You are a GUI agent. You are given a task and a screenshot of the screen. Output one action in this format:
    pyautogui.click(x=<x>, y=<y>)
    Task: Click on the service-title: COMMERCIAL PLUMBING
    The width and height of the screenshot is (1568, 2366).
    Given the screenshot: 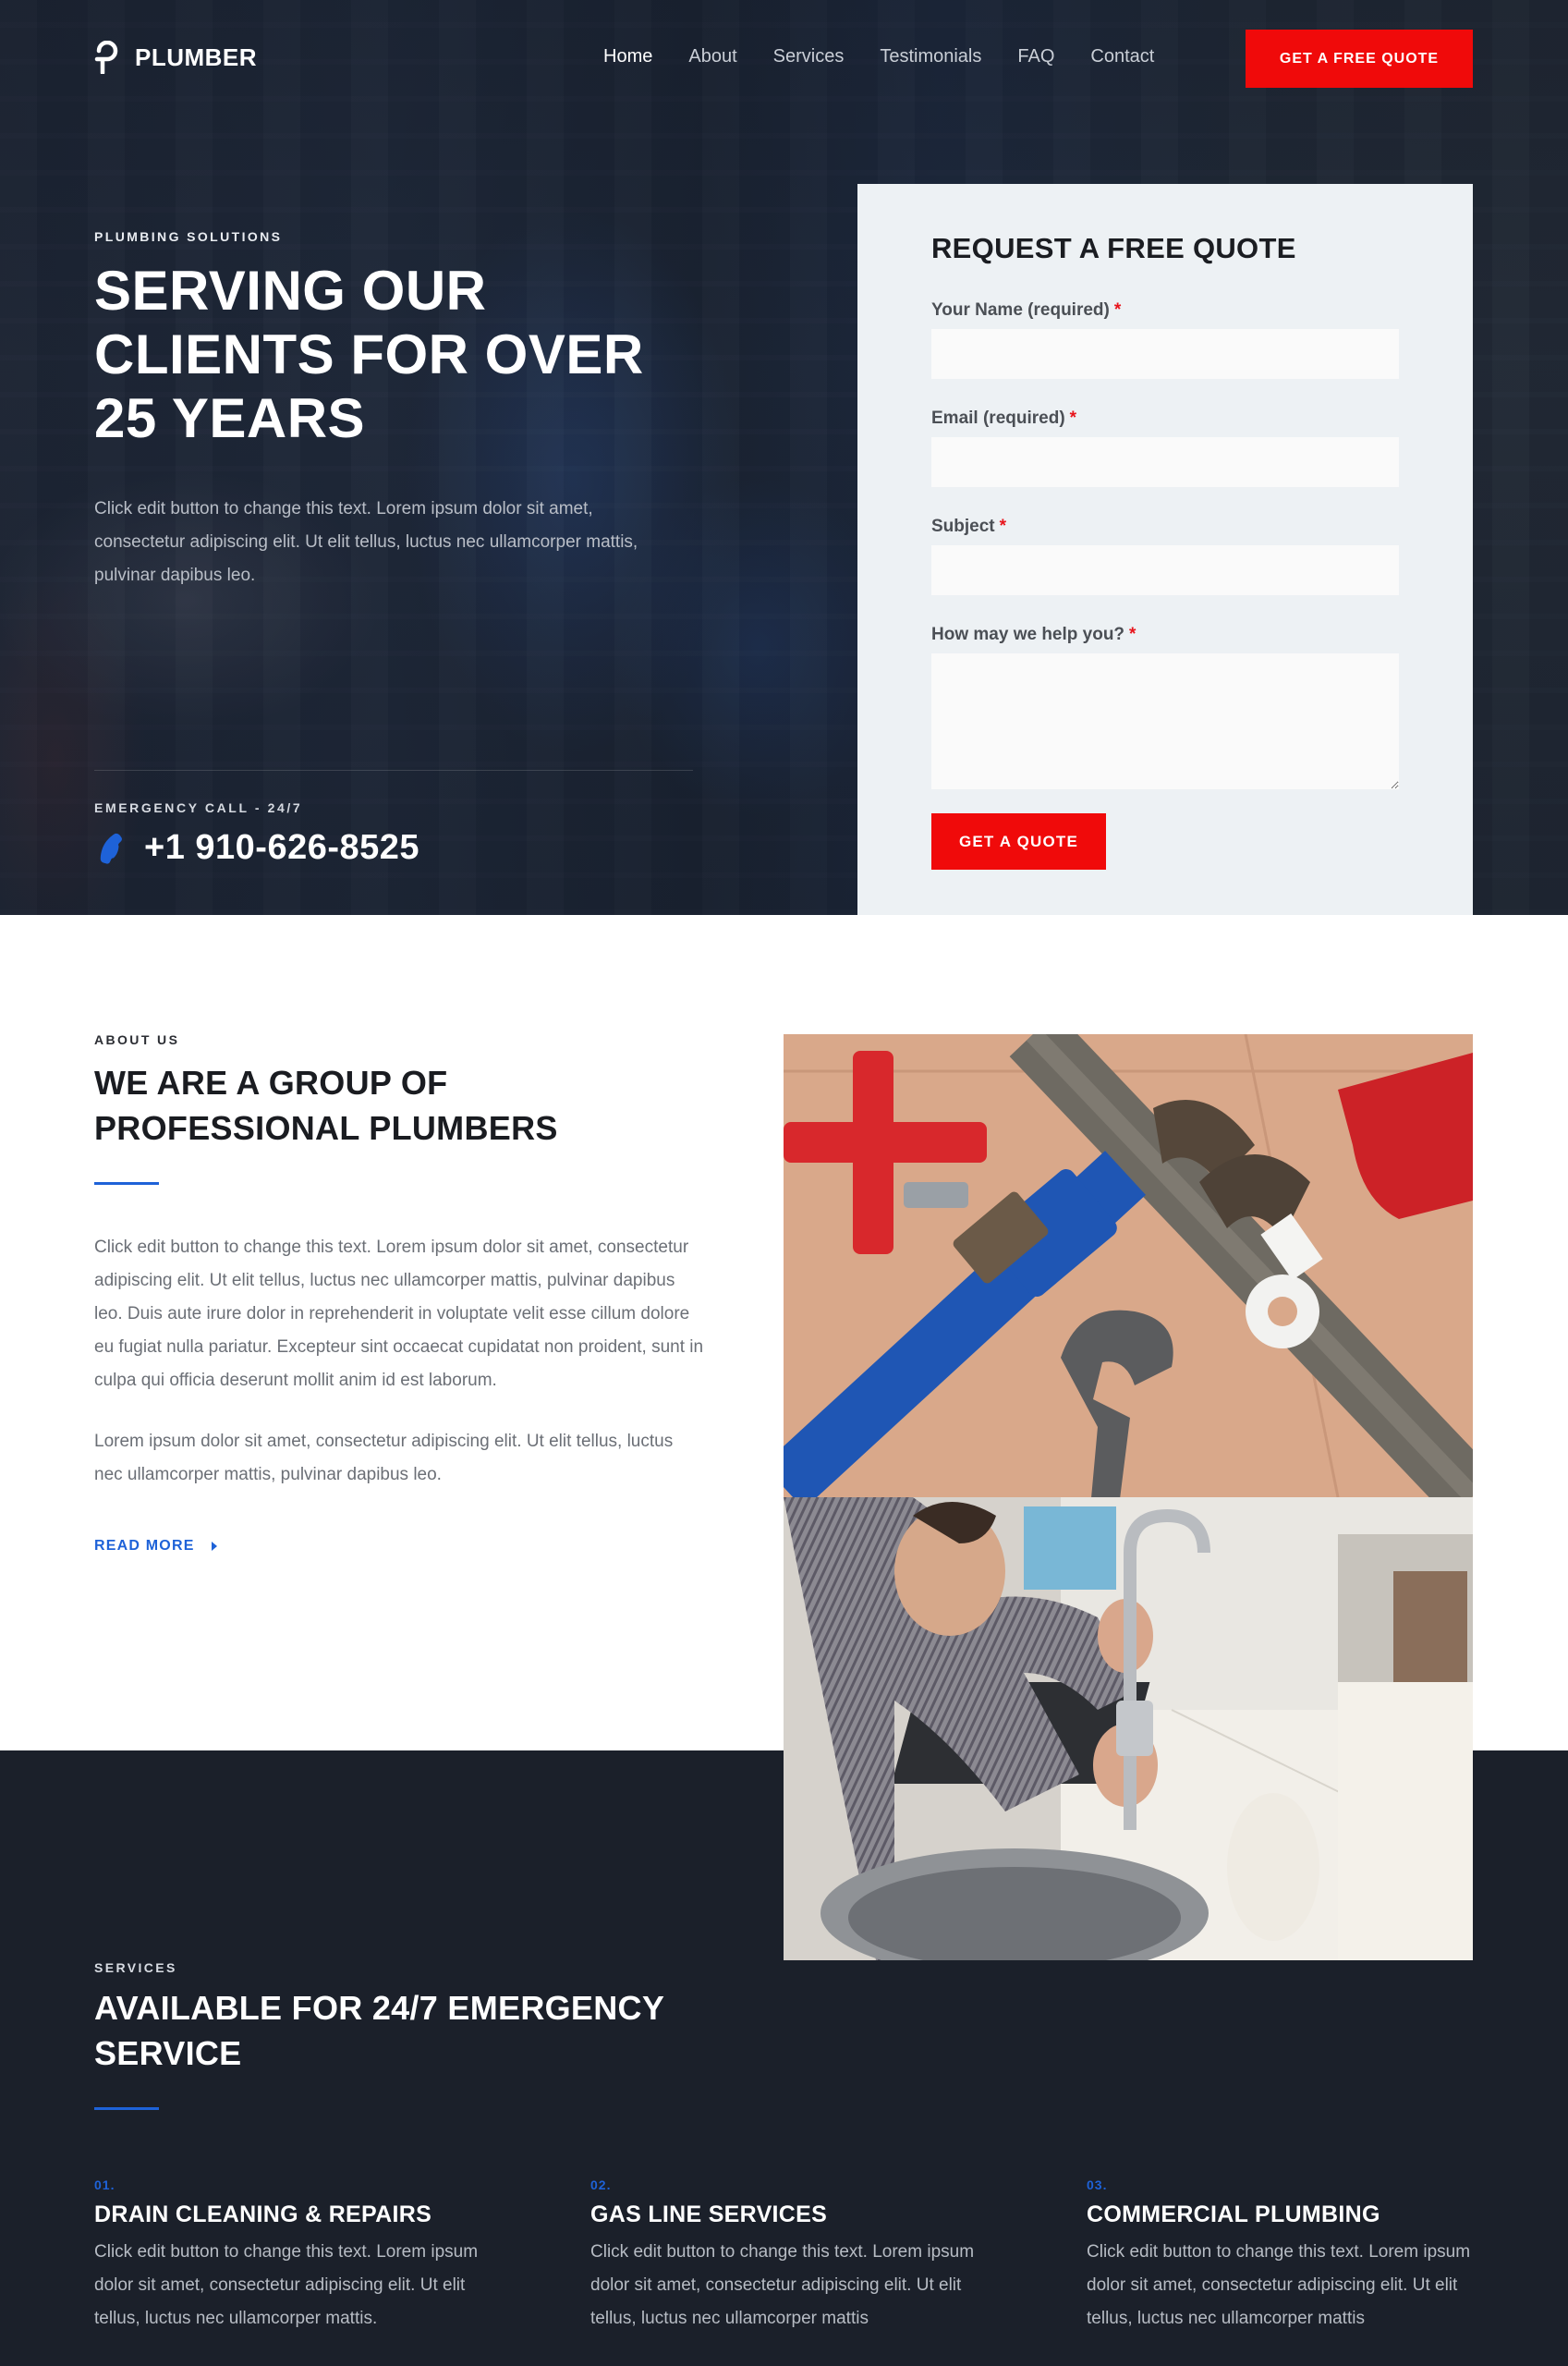 What is the action you would take?
    pyautogui.click(x=1233, y=2214)
    